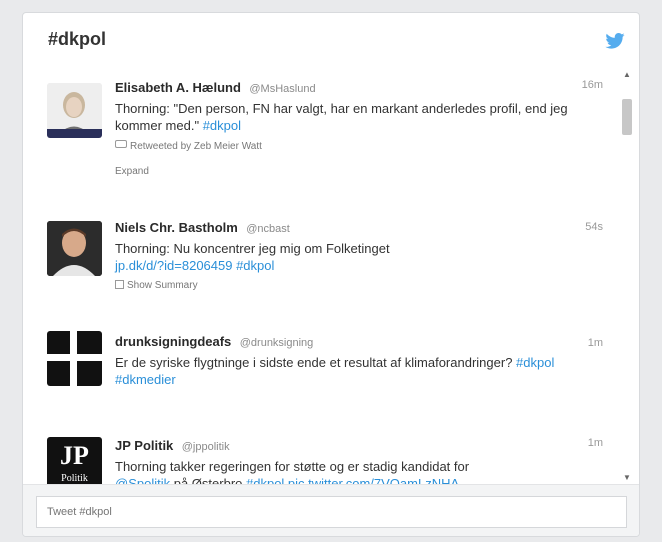  I want to click on tweet-input, so click(331, 512).